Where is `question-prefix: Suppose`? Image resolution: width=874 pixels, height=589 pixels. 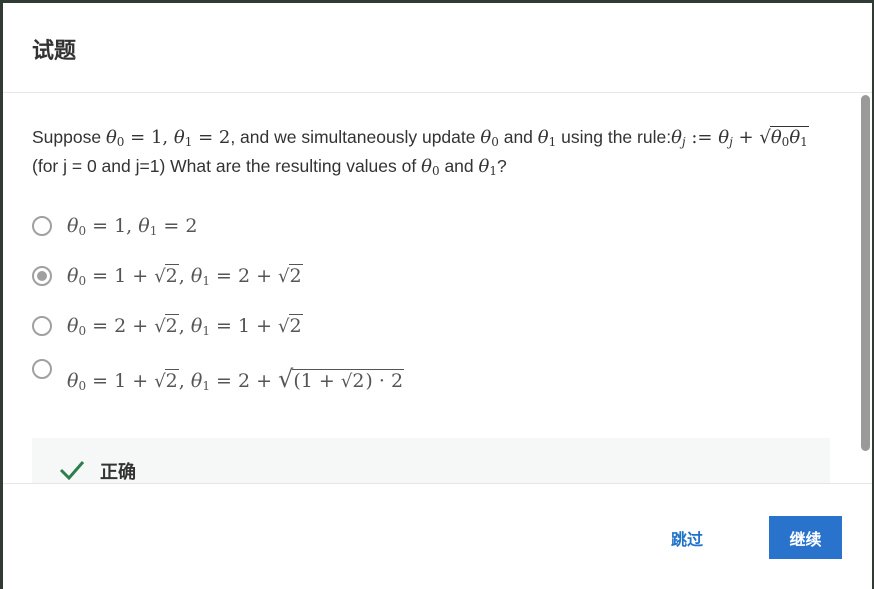 question-prefix: Suppose is located at coordinates (69, 137).